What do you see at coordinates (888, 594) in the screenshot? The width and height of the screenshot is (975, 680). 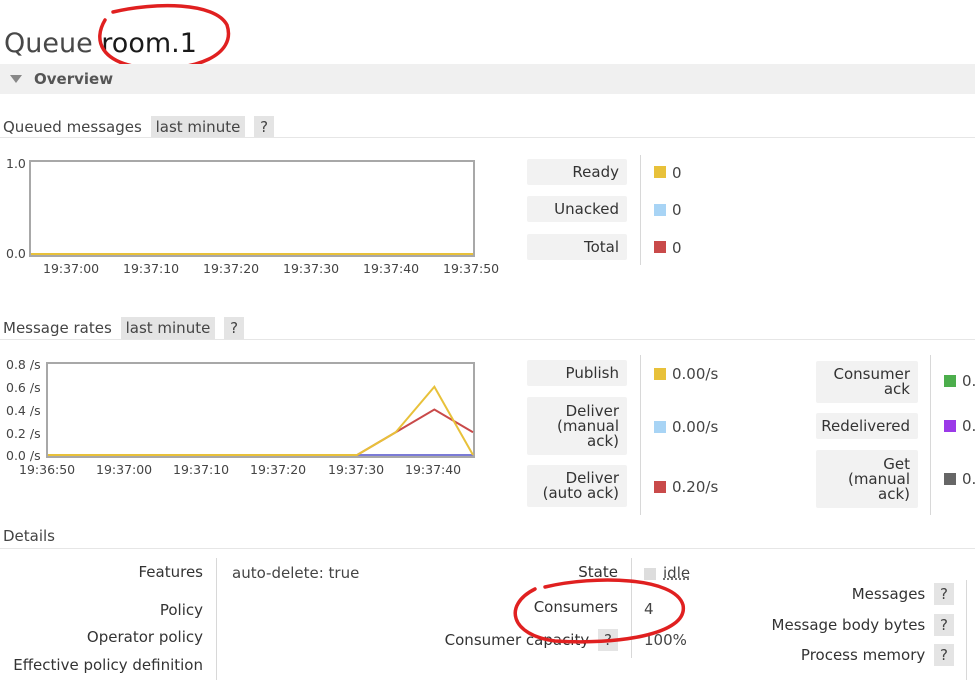 I see `messages-label: Messages` at bounding box center [888, 594].